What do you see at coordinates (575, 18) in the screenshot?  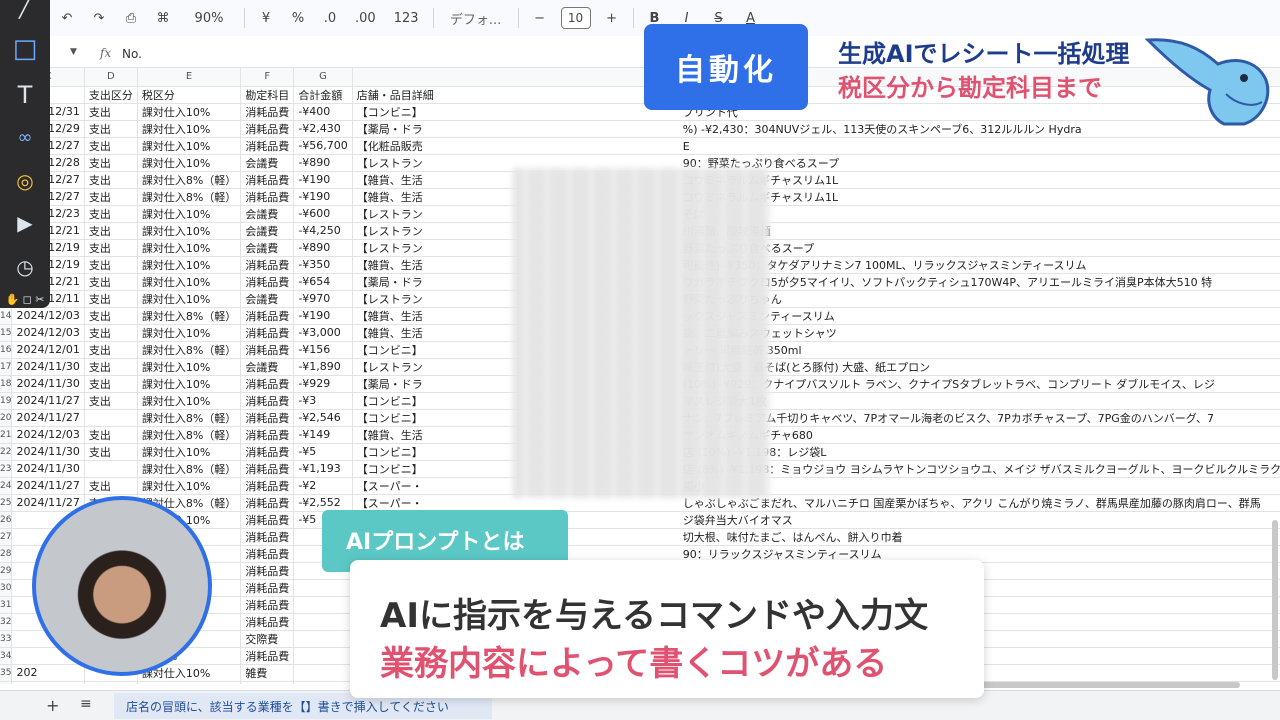 I see `font-size-input: 10` at bounding box center [575, 18].